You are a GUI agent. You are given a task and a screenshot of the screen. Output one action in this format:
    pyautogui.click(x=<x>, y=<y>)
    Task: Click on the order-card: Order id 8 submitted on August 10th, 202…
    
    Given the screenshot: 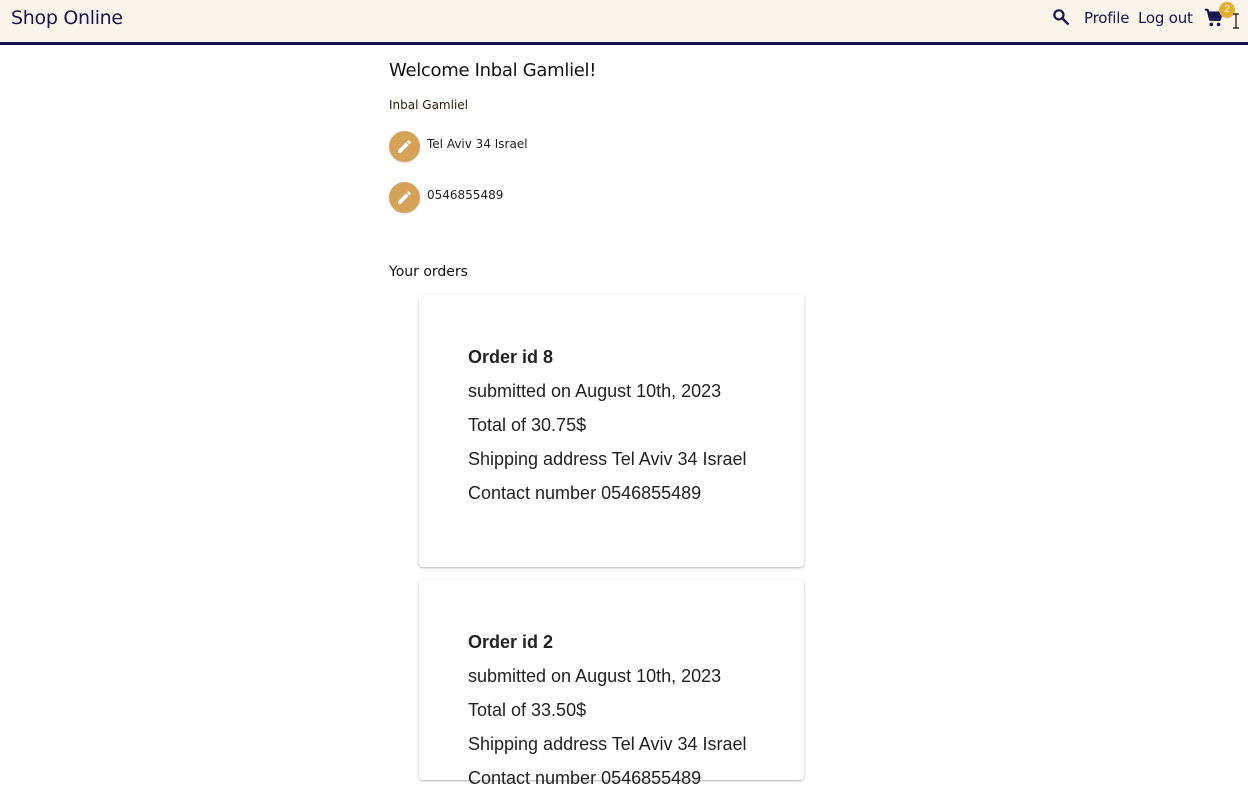 What is the action you would take?
    pyautogui.click(x=611, y=431)
    